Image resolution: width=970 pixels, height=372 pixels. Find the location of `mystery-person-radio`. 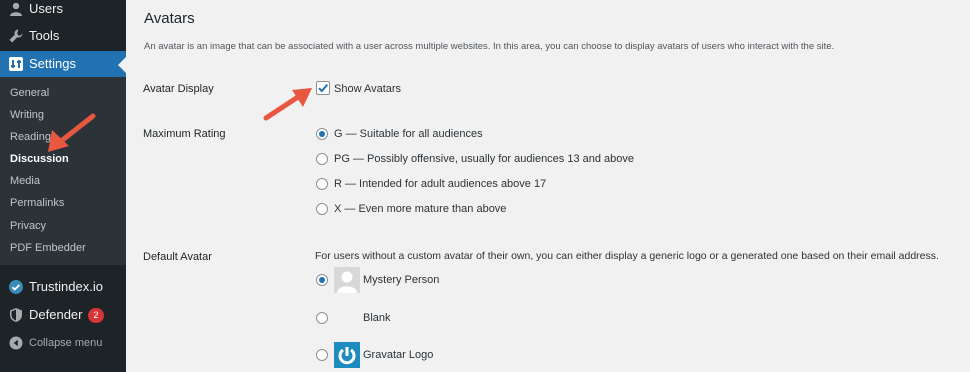

mystery-person-radio is located at coordinates (322, 280).